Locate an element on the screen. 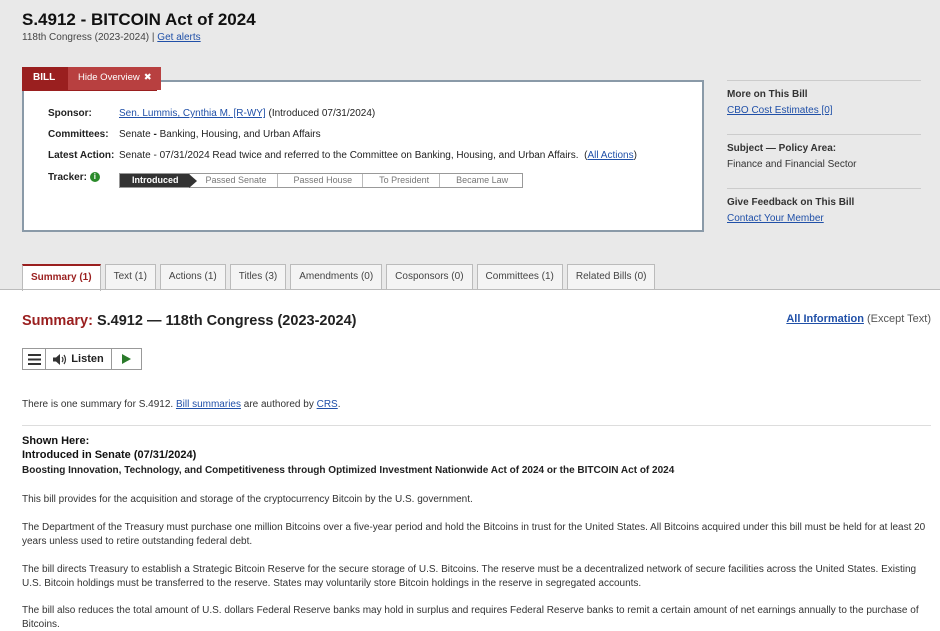  listen-button: Listen is located at coordinates (79, 359).